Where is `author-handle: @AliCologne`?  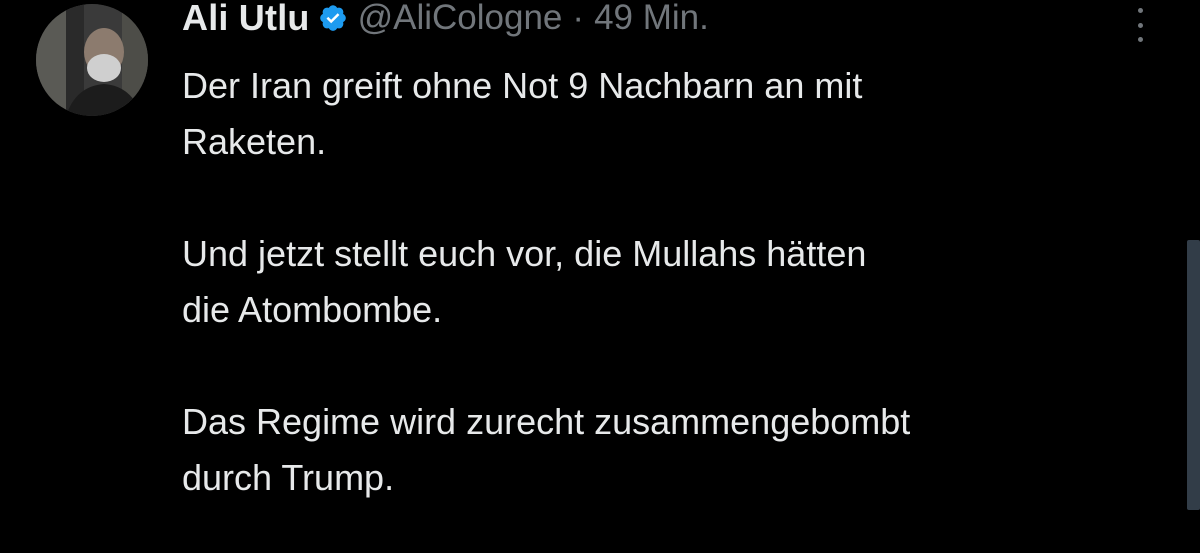 author-handle: @AliCologne is located at coordinates (460, 19).